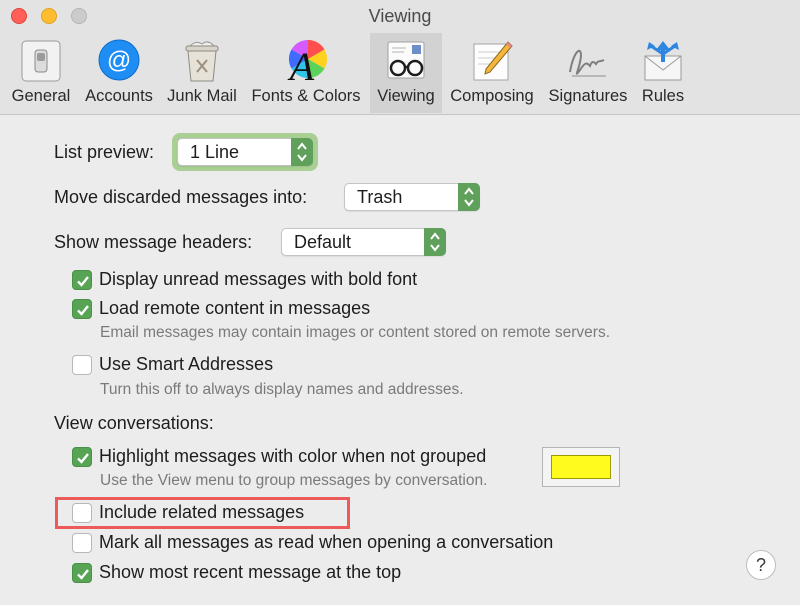  Describe the element at coordinates (406, 61) in the screenshot. I see `glasses-envelope-icon` at that location.